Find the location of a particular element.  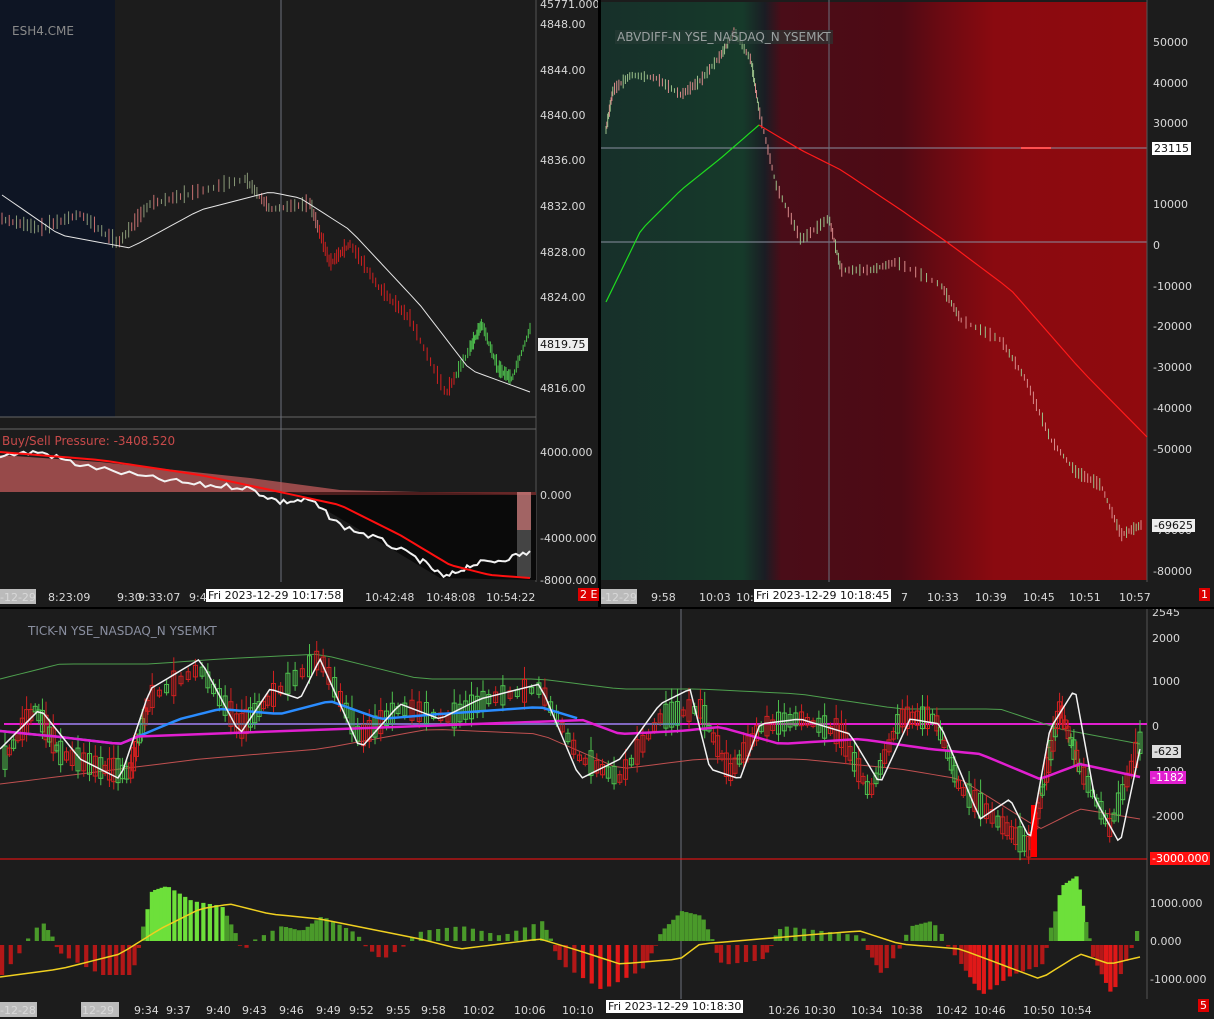

last-price-tag: 4819.75 is located at coordinates (563, 344).